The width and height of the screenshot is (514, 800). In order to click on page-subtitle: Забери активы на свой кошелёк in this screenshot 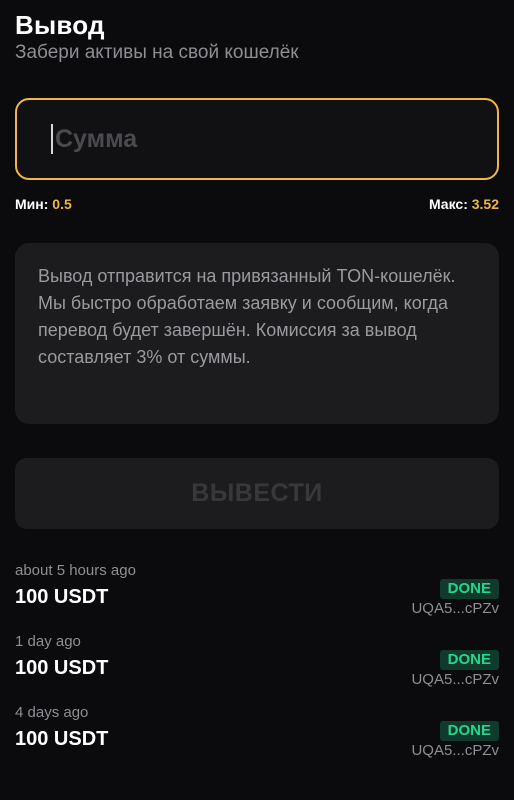, I will do `click(157, 52)`.